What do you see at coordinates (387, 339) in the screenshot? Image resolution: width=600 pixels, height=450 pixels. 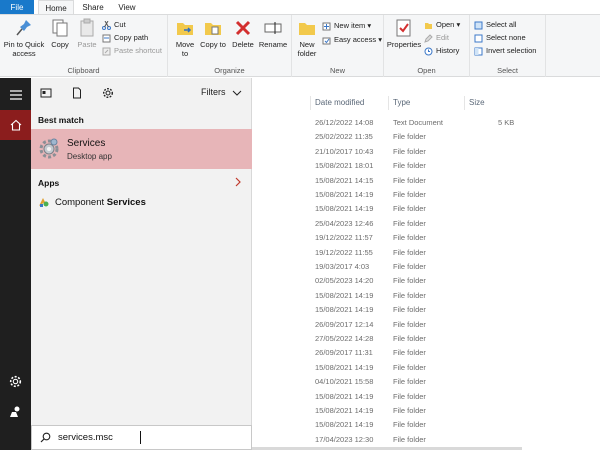 I see `file-row: 27/05/2022 14:28 File folder` at bounding box center [387, 339].